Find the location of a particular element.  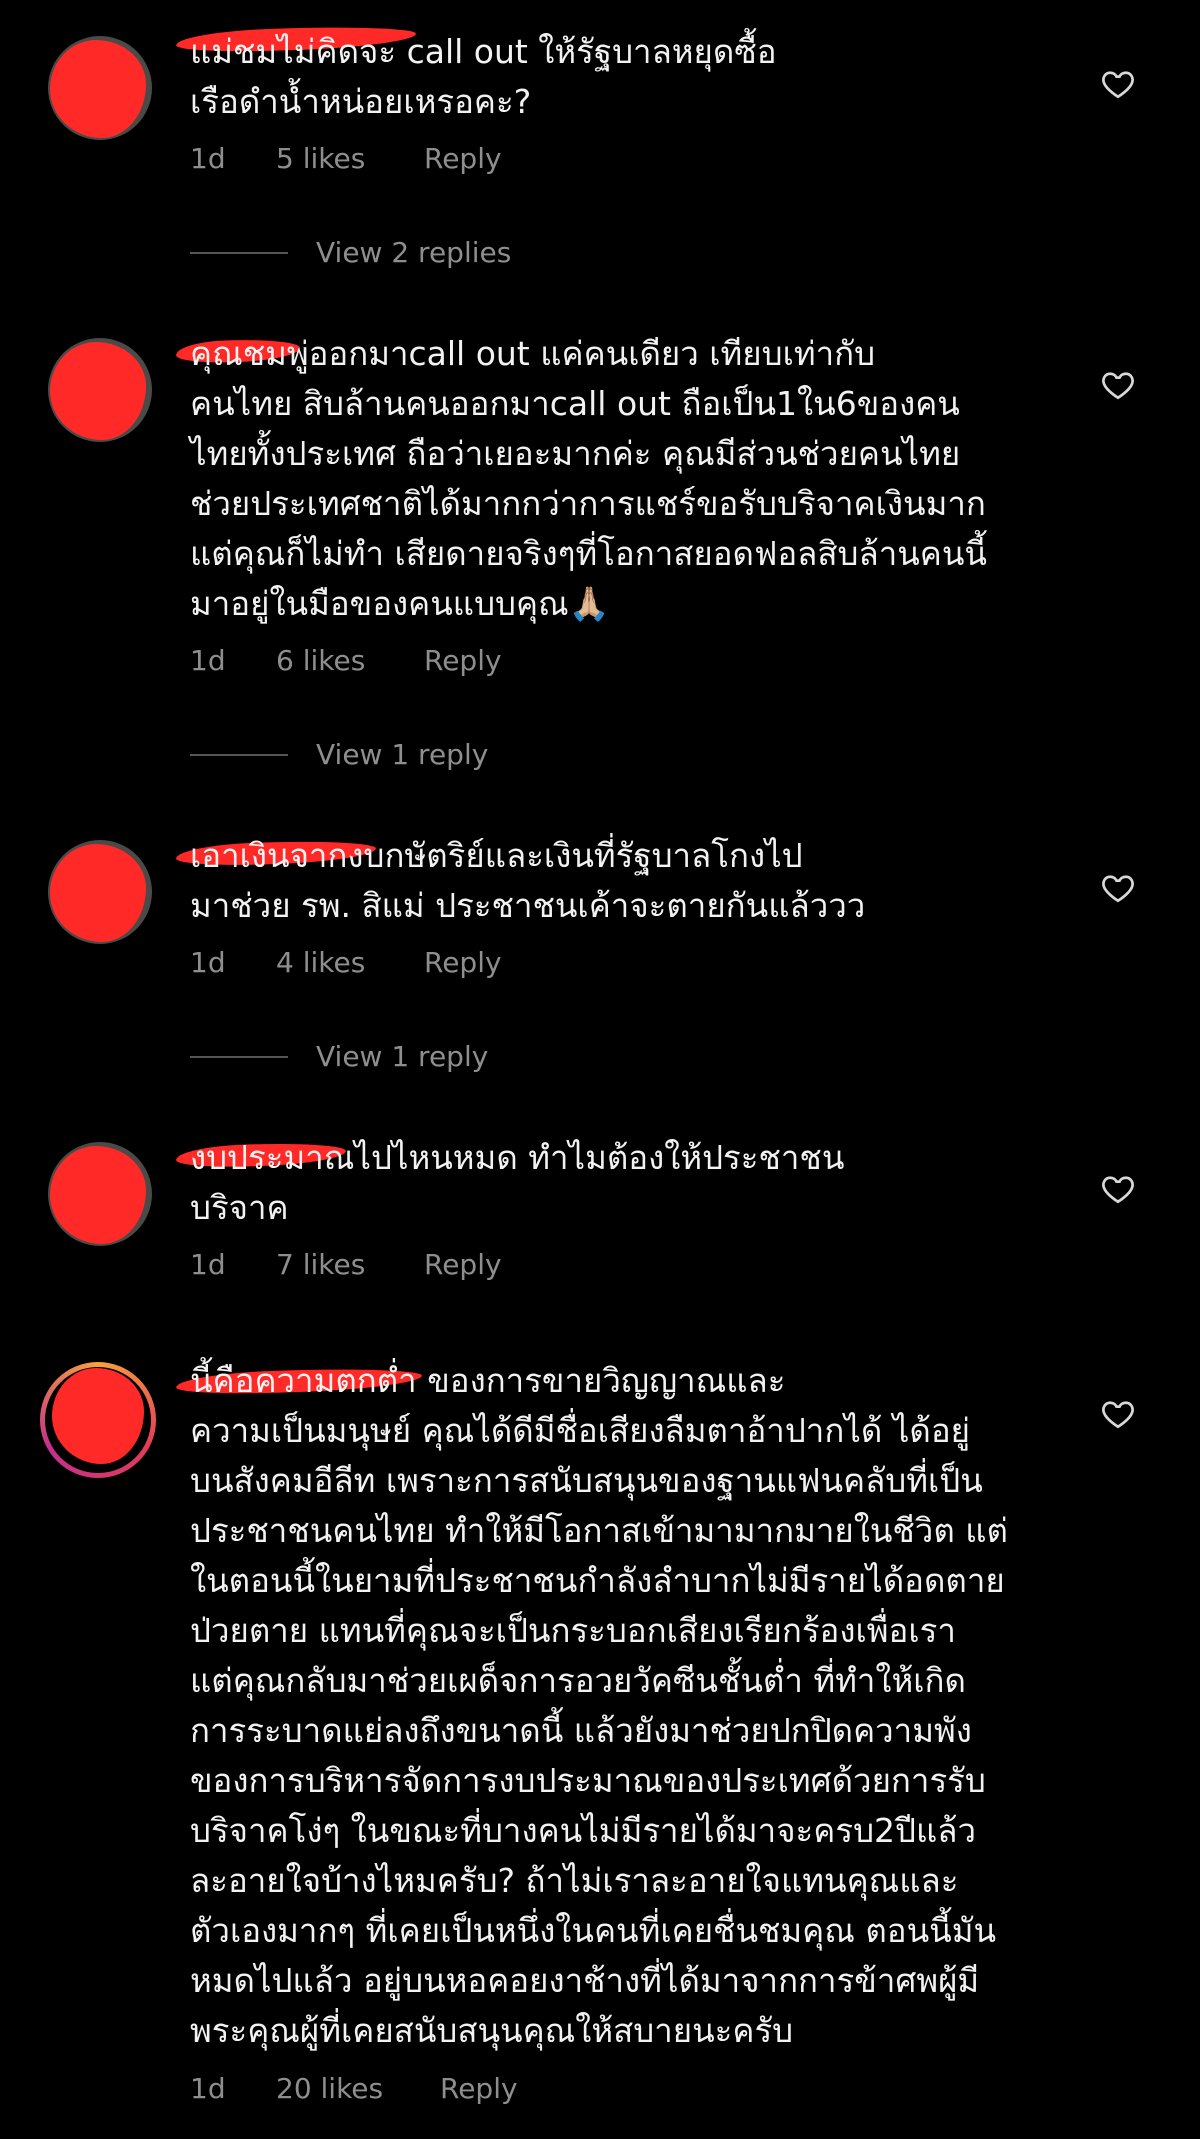

likes-count: 5 likes is located at coordinates (350, 158).